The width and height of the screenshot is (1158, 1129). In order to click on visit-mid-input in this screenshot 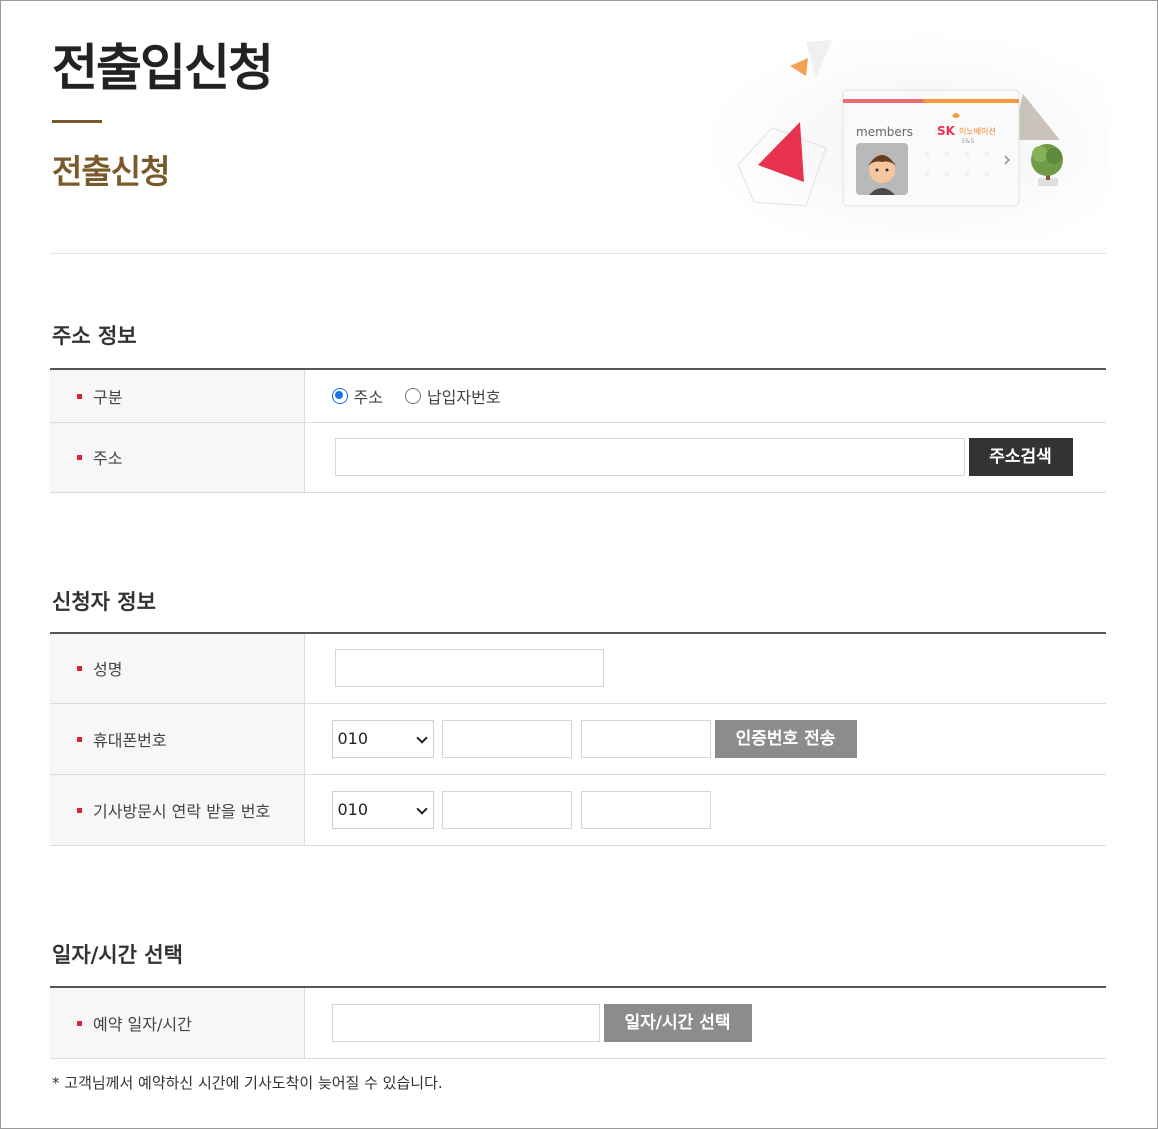, I will do `click(506, 809)`.